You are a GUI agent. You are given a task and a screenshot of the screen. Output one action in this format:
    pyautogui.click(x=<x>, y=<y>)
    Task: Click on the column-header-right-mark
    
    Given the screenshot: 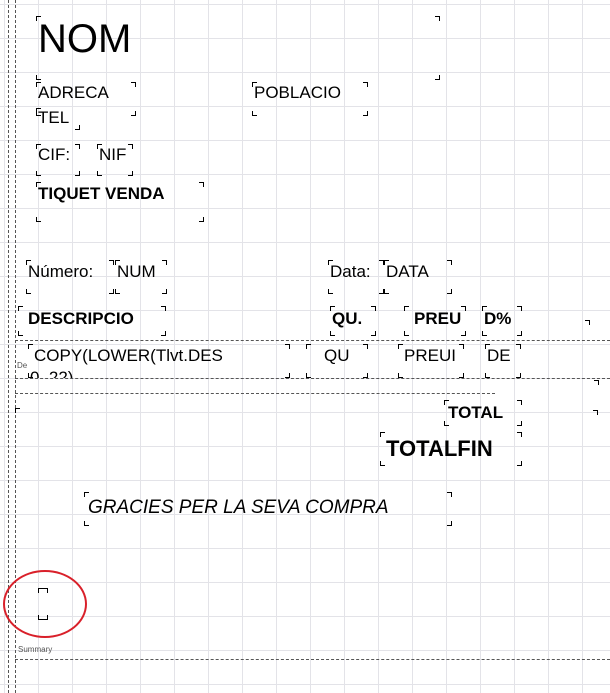 What is the action you would take?
    pyautogui.click(x=587, y=322)
    